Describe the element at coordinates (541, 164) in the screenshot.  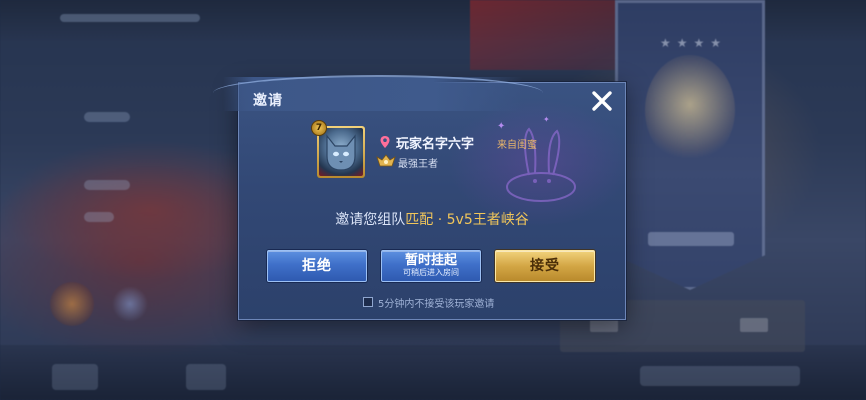
I see `rabbit-icon` at that location.